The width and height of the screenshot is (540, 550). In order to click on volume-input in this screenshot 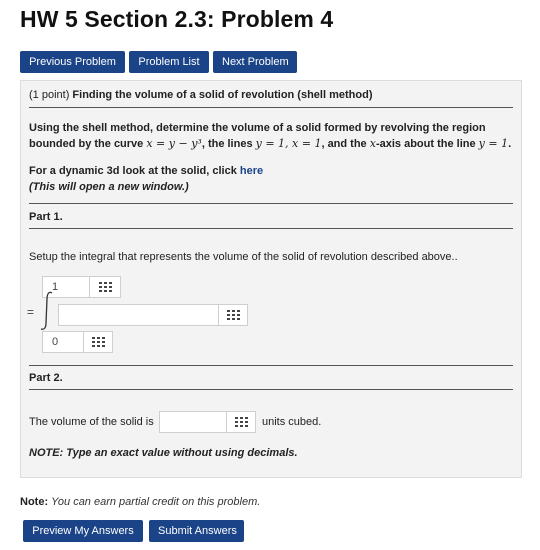, I will do `click(193, 422)`.